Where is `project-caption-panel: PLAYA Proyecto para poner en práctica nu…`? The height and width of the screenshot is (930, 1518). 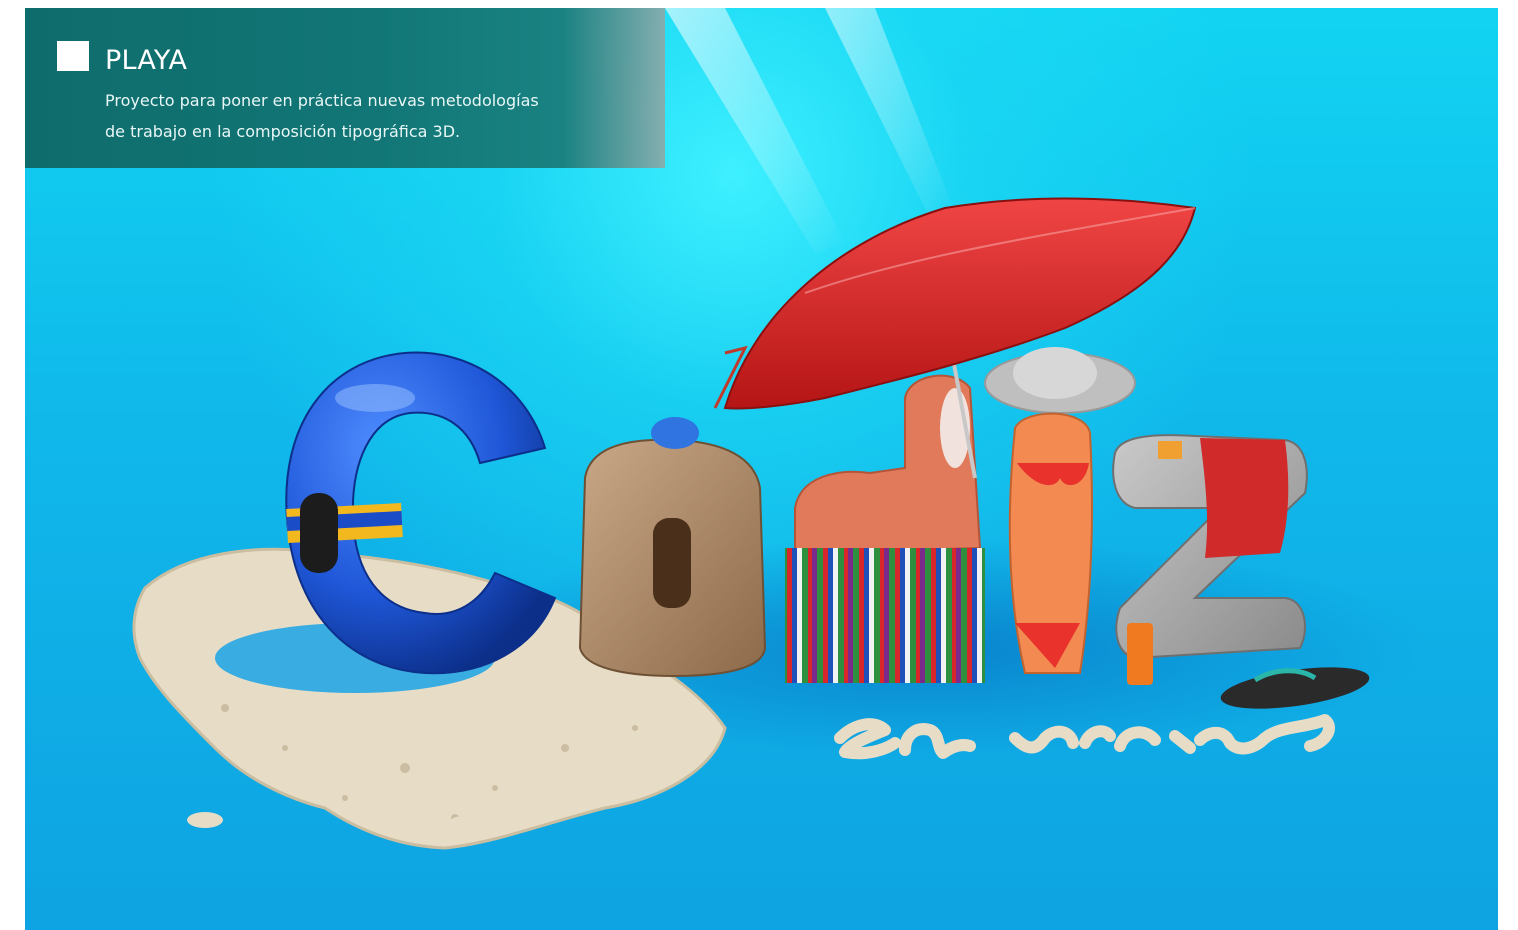 project-caption-panel: PLAYA Proyecto para poner en práctica nu… is located at coordinates (345, 88).